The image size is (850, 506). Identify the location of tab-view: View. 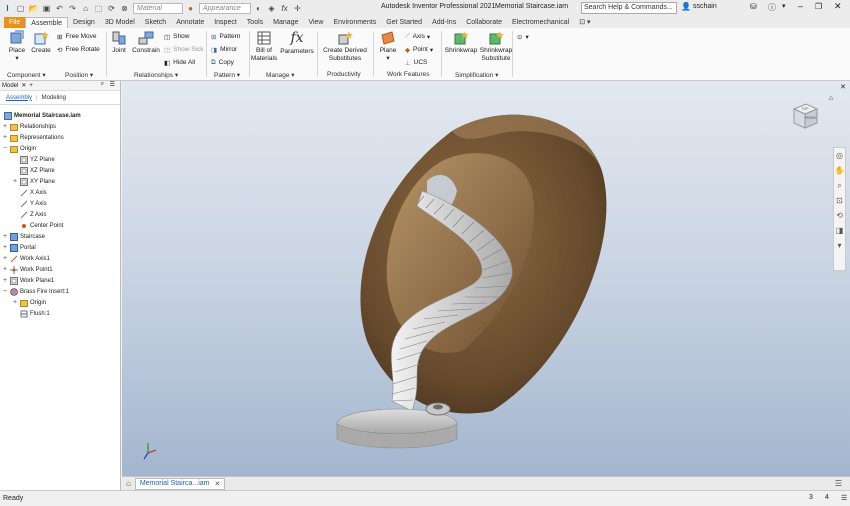
(315, 22).